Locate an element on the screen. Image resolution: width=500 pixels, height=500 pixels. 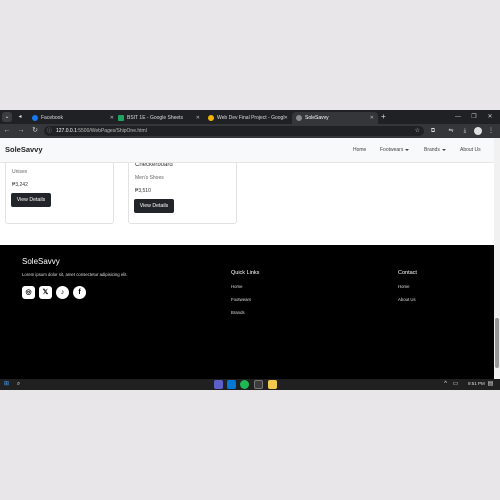
contact-link-about-us: About Us is located at coordinates (407, 299).